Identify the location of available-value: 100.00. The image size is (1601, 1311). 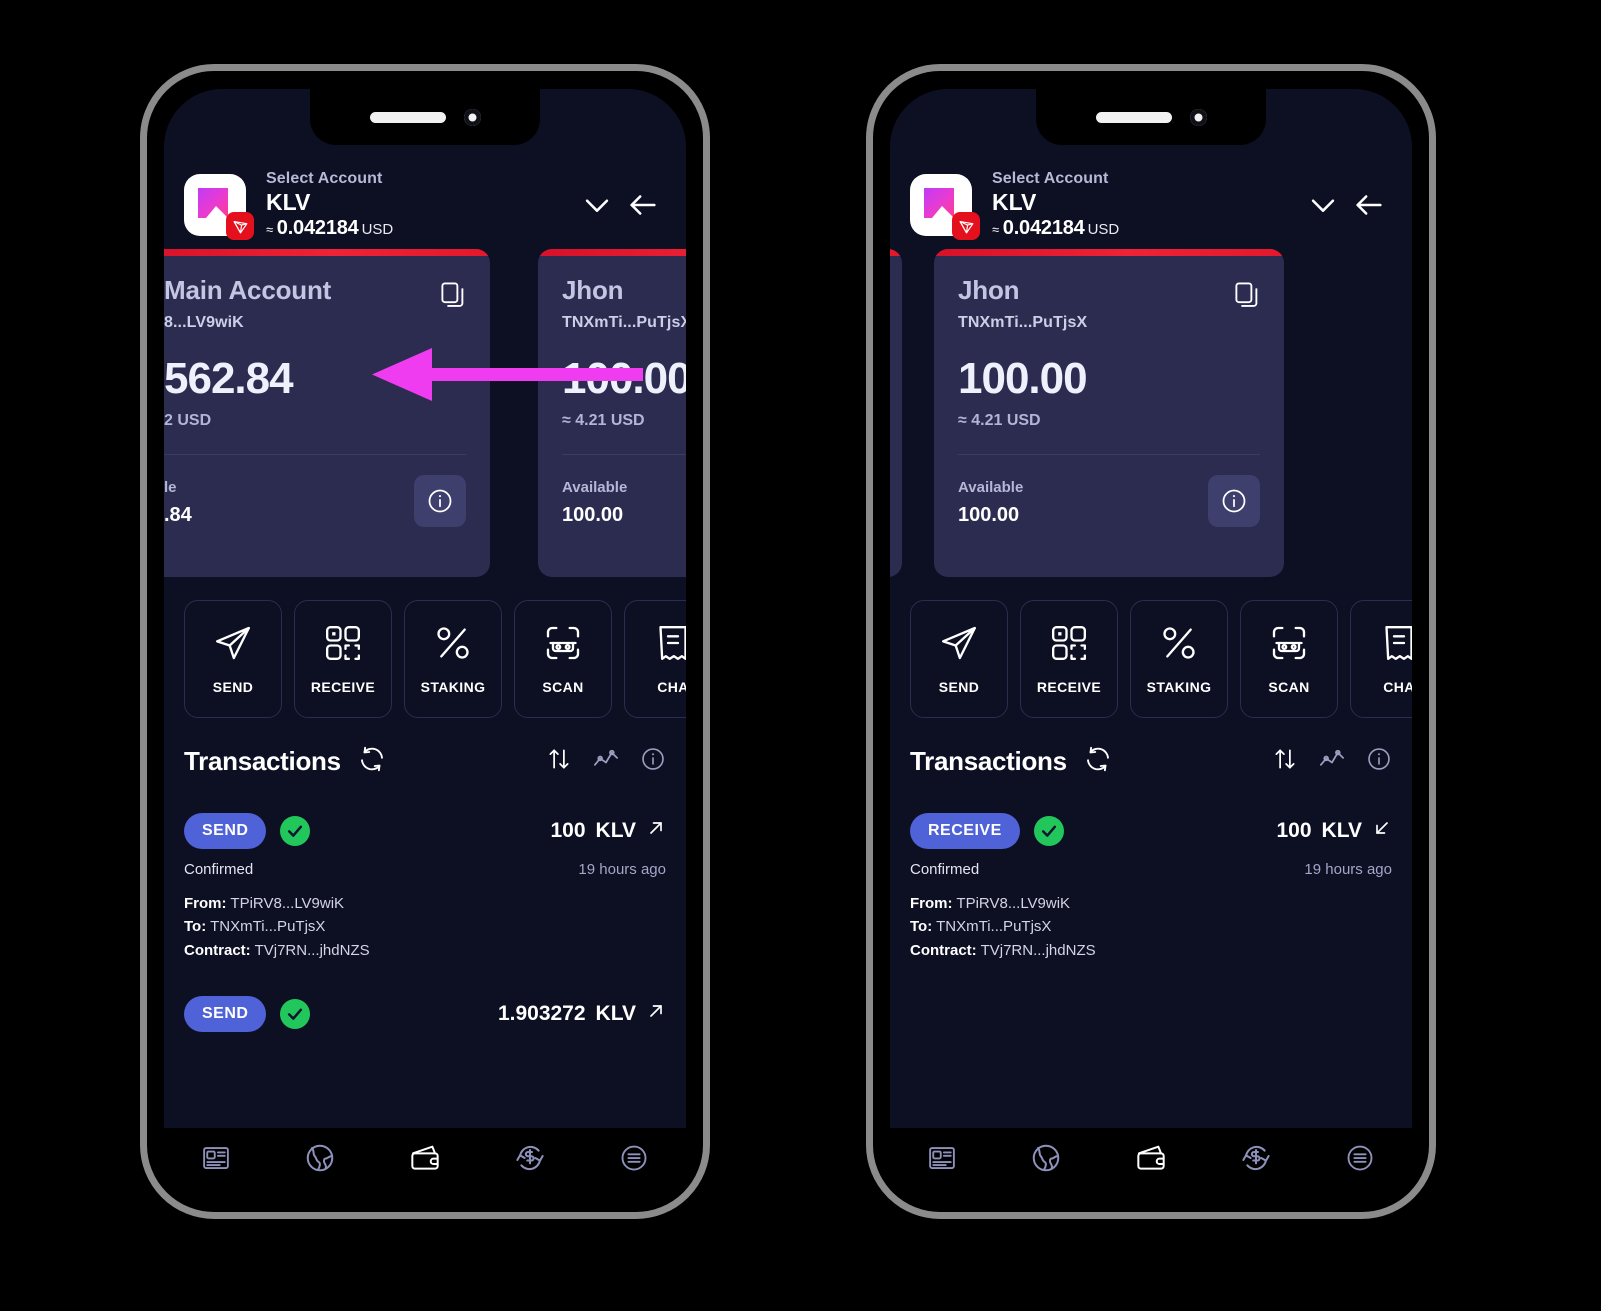
(989, 515).